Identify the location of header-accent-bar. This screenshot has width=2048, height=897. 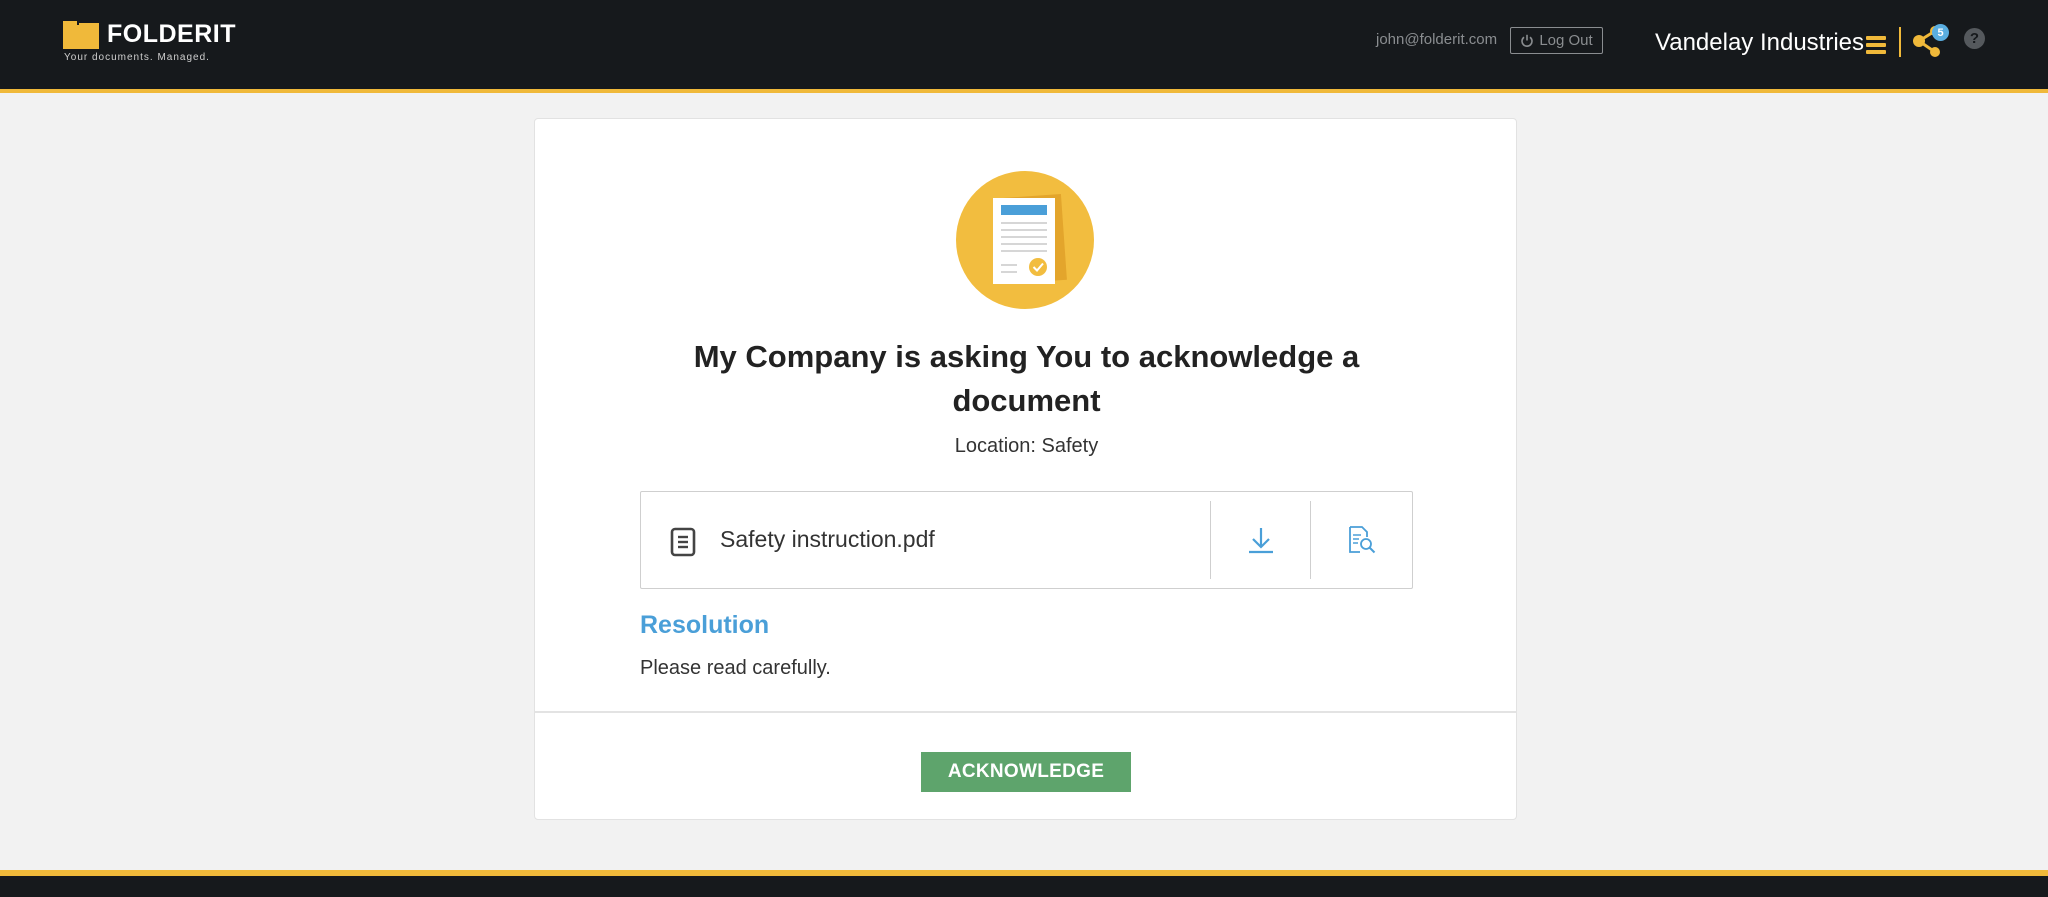
(1024, 91).